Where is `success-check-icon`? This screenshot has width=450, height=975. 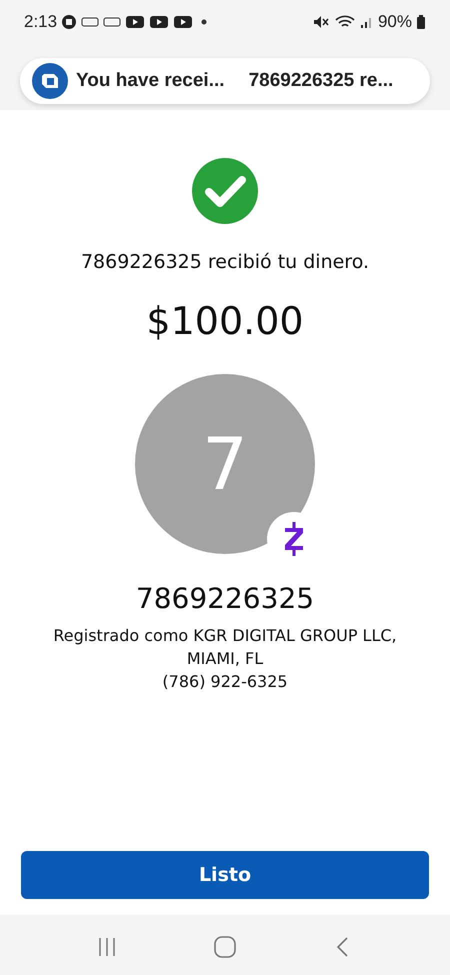
success-check-icon is located at coordinates (225, 191).